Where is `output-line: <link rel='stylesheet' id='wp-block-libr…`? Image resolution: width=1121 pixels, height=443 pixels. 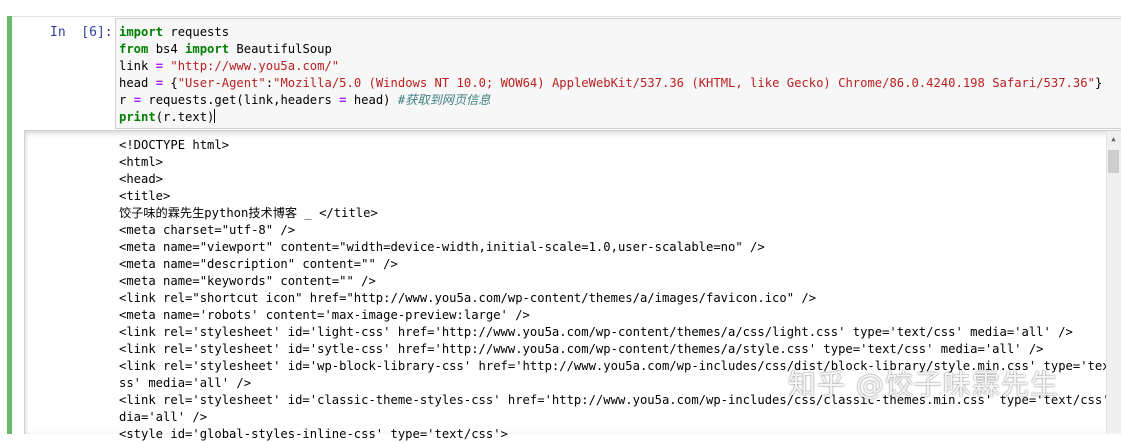 output-line: <link rel='stylesheet' id='wp-block-libr… is located at coordinates (620, 366).